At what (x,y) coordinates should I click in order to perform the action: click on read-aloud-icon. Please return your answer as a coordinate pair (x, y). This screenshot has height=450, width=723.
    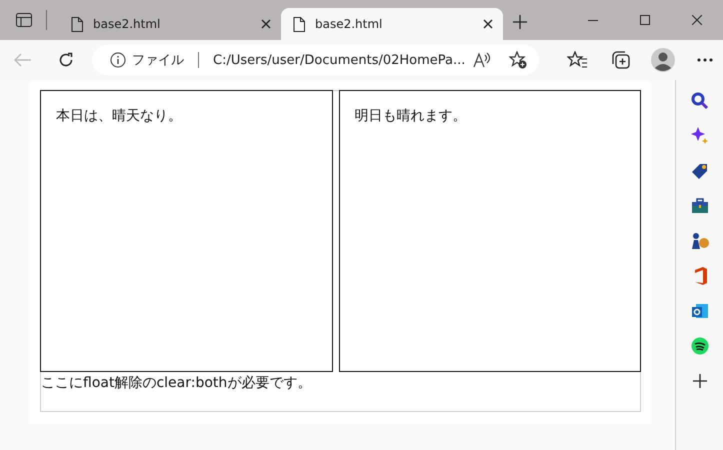
    Looking at the image, I should click on (482, 60).